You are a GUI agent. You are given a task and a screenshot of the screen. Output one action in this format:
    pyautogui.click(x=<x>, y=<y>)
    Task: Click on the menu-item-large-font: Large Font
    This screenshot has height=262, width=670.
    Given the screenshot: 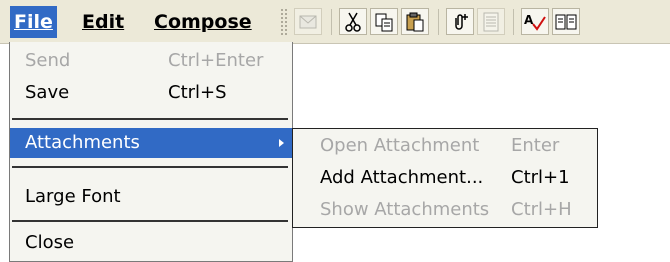 What is the action you would take?
    pyautogui.click(x=151, y=197)
    